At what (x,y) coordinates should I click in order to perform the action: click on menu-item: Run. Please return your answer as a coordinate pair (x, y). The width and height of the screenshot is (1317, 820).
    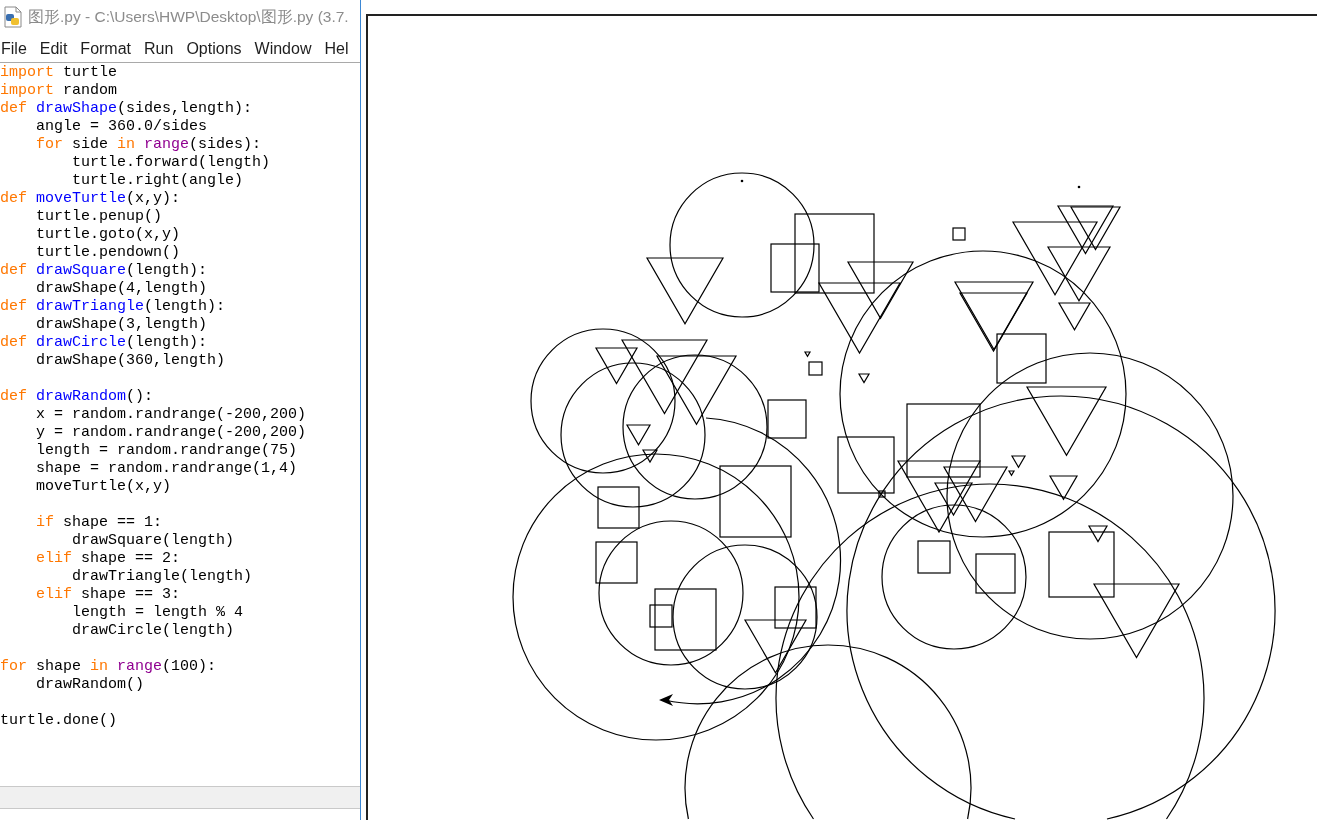
    Looking at the image, I should click on (159, 48).